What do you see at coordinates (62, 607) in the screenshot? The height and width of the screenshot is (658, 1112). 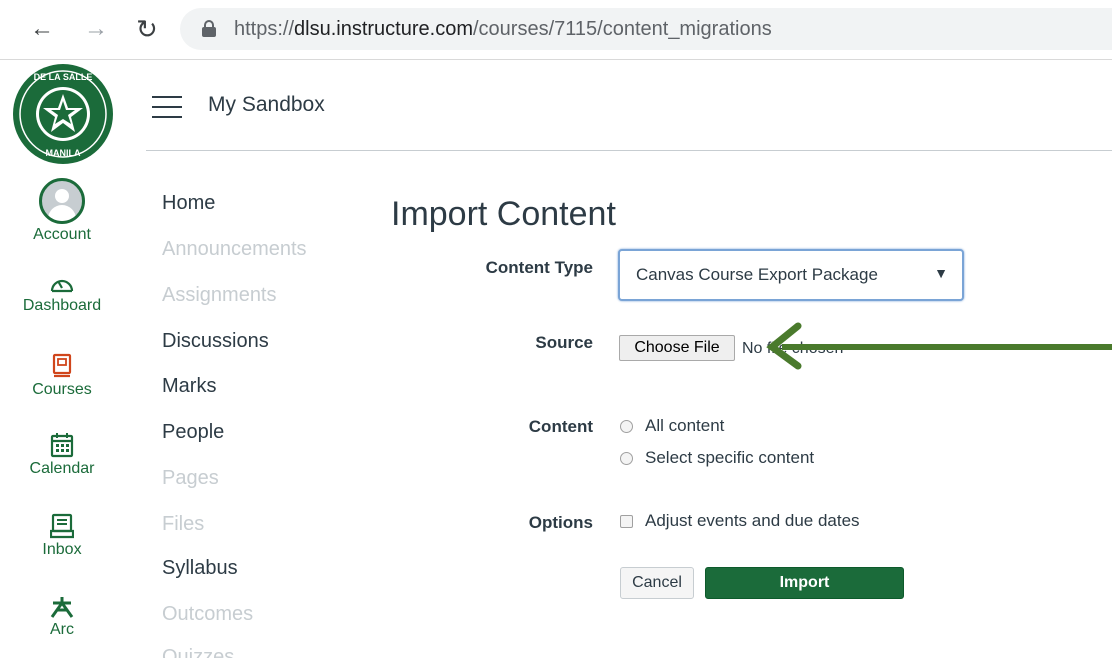 I see `arc-icon` at bounding box center [62, 607].